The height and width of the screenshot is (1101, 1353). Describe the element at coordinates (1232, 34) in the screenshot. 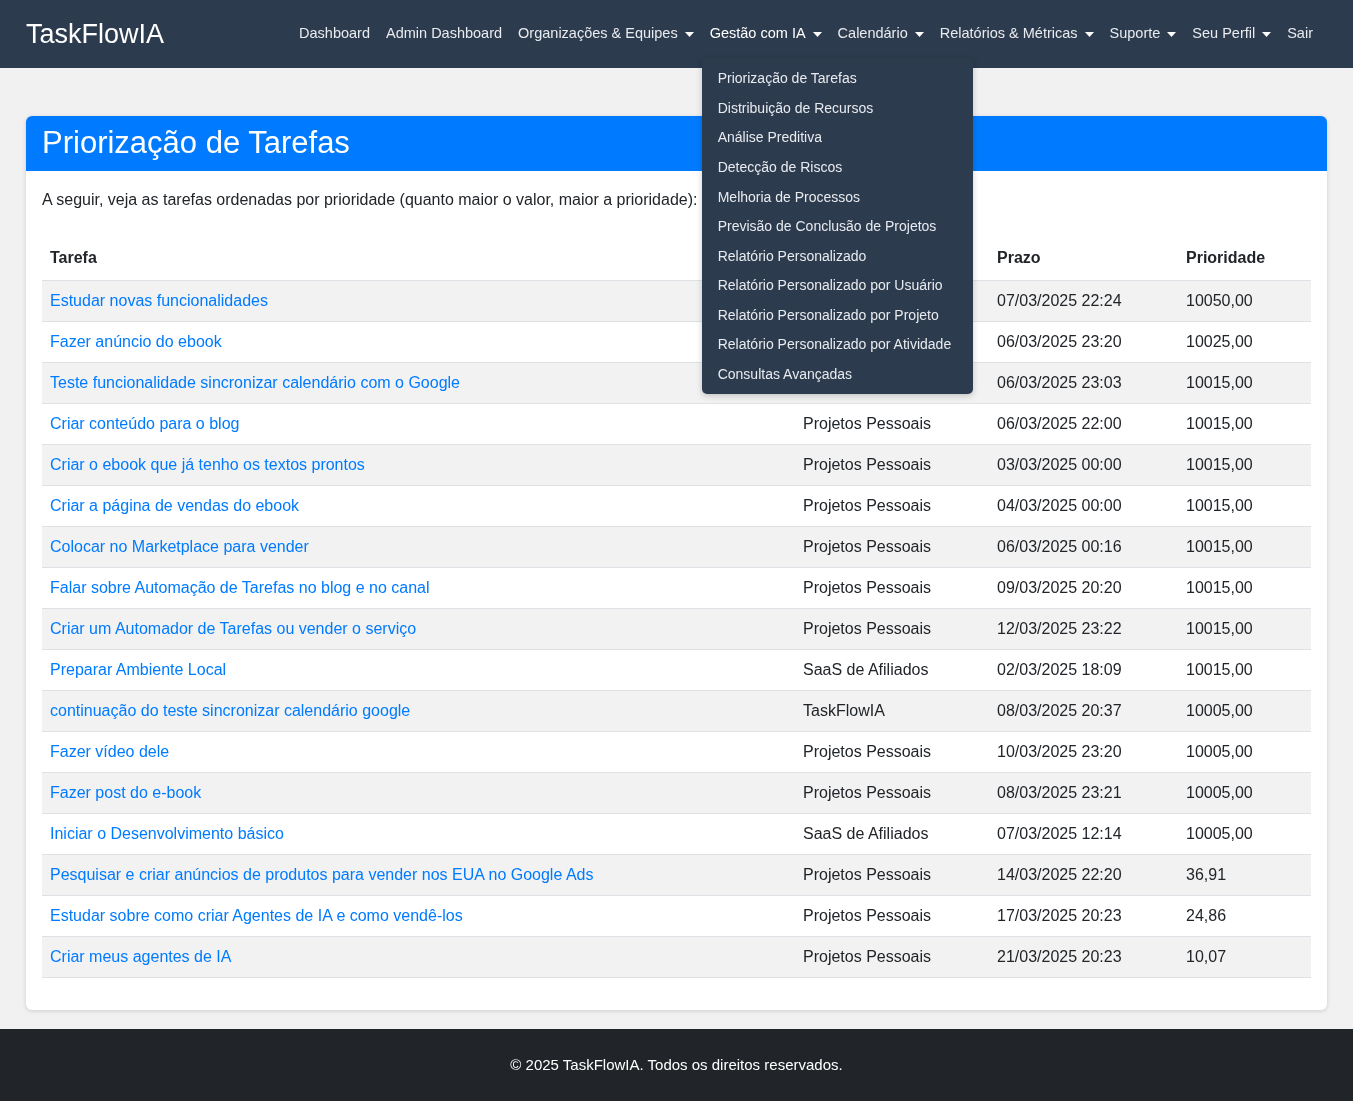

I see `nav-link: Seu Perfil` at that location.